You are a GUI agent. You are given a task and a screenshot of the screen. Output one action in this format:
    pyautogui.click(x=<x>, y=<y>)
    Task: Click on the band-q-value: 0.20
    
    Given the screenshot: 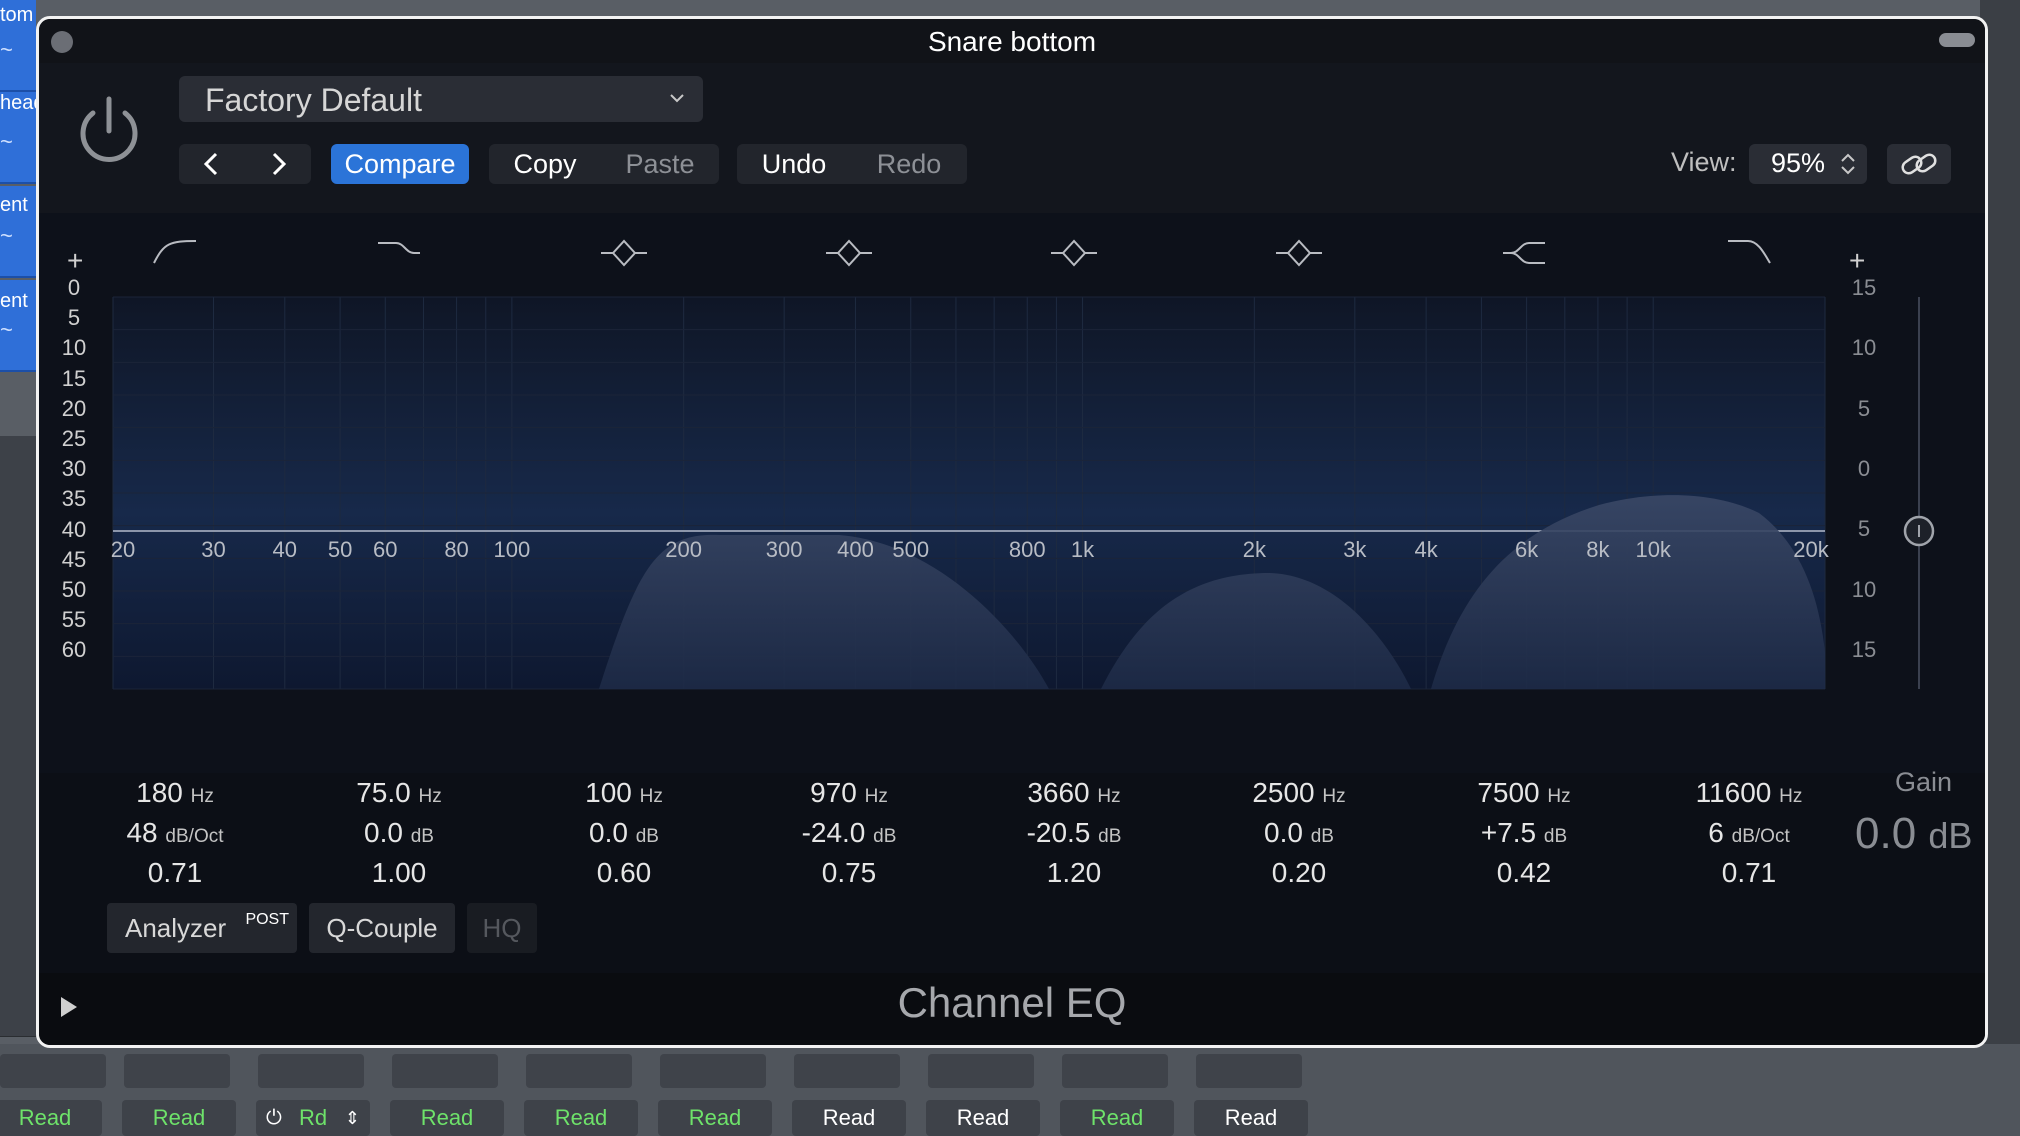 What is the action you would take?
    pyautogui.click(x=1299, y=877)
    